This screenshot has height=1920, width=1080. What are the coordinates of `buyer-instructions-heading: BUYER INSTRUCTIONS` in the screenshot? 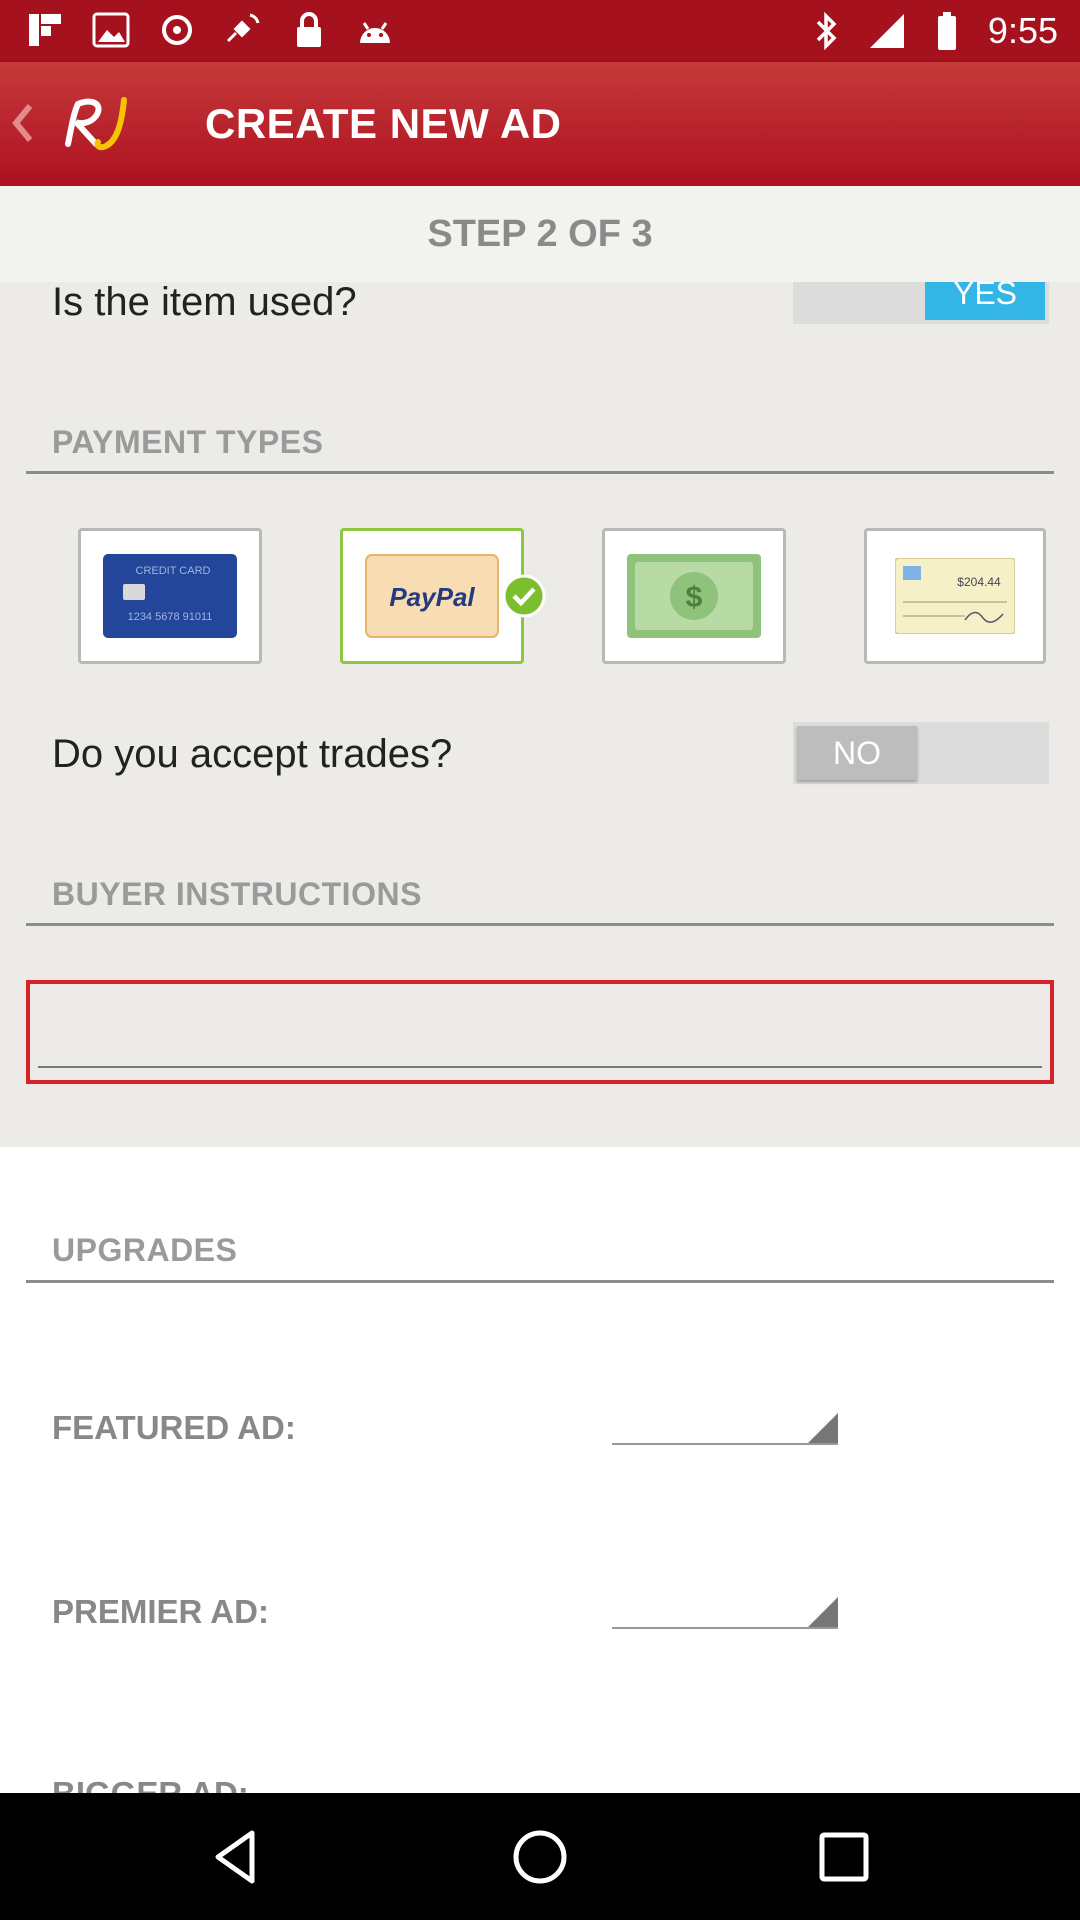 It's located at (237, 894).